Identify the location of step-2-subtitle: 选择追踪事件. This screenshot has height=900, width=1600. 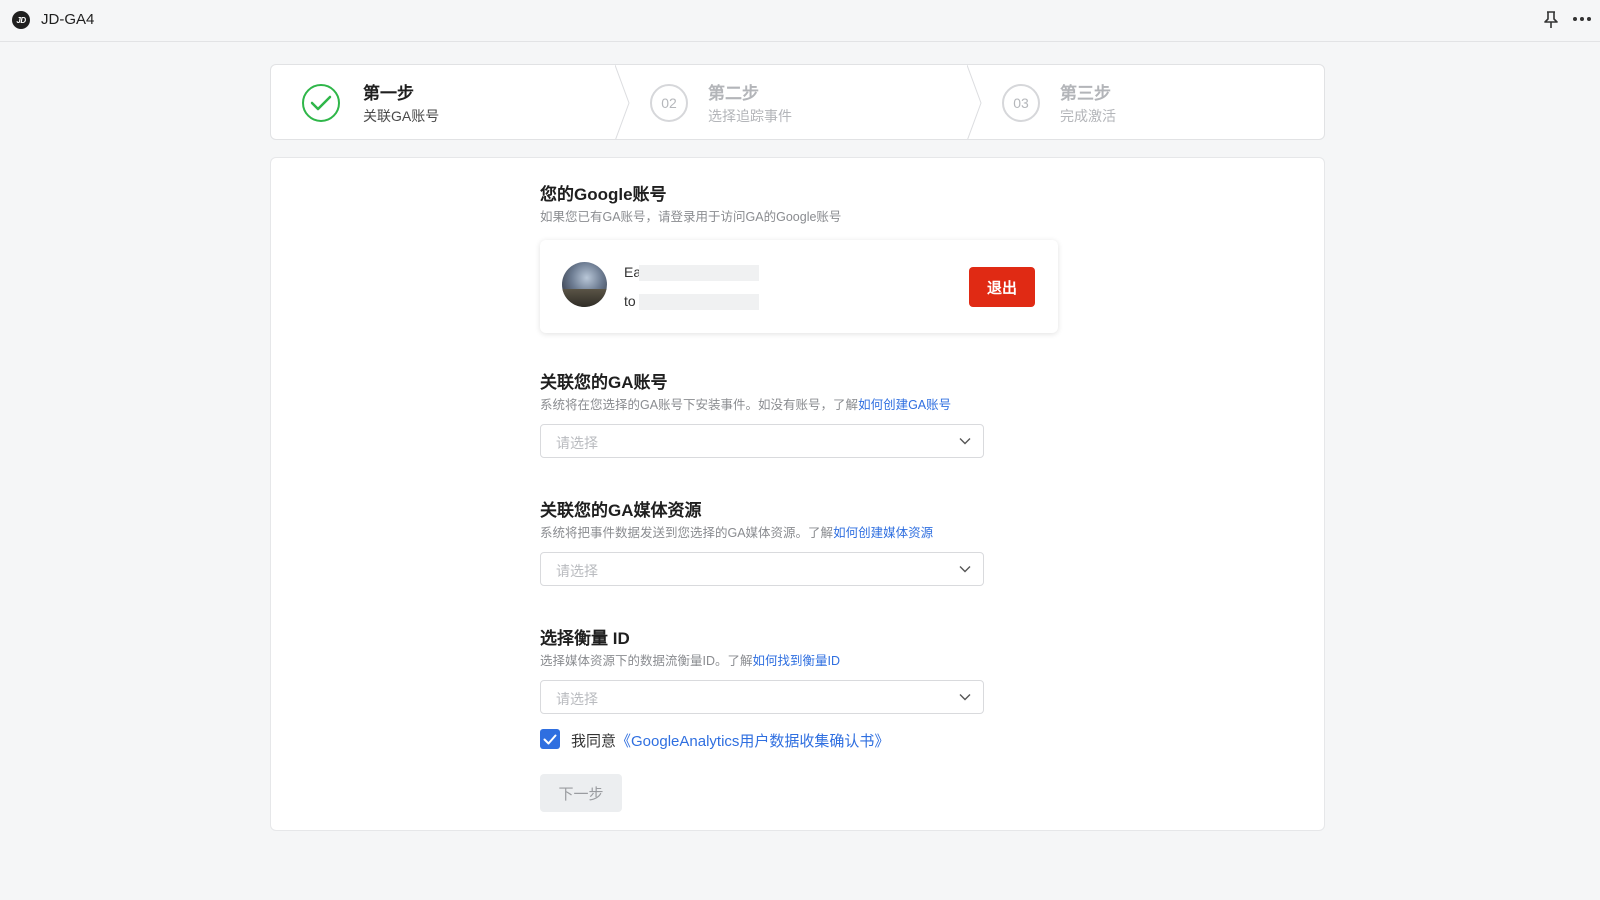
(750, 116).